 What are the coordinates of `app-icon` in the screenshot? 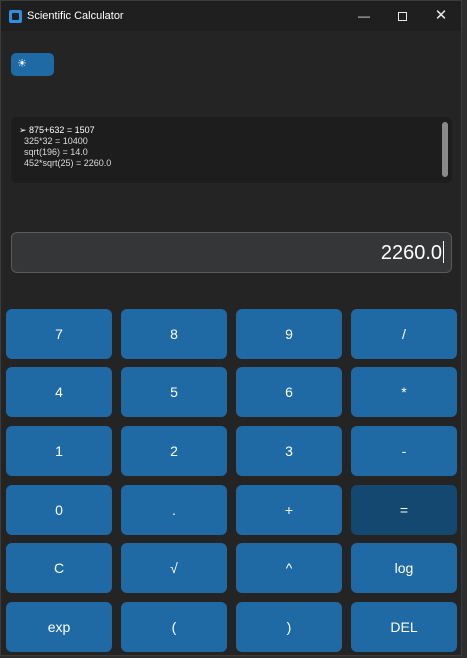 It's located at (15, 16).